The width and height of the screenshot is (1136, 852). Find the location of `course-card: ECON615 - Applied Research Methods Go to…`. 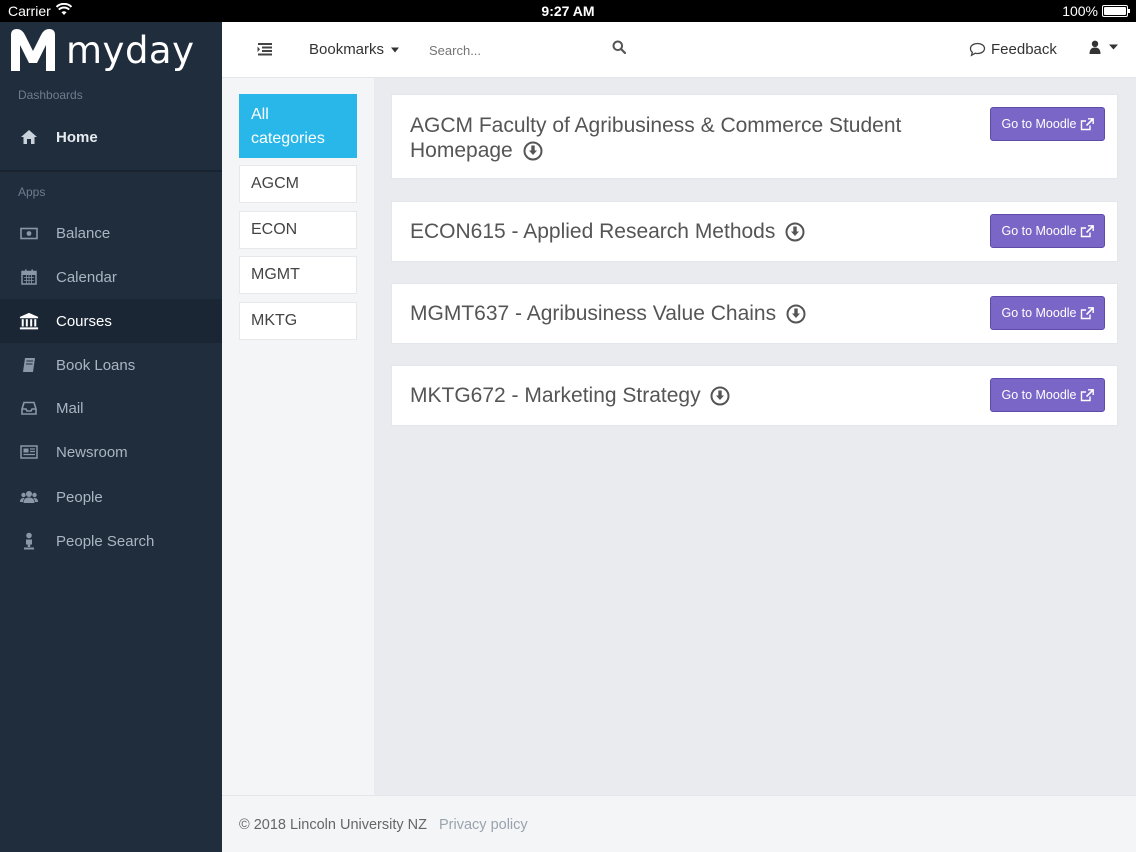

course-card: ECON615 - Applied Research Methods Go to… is located at coordinates (754, 231).